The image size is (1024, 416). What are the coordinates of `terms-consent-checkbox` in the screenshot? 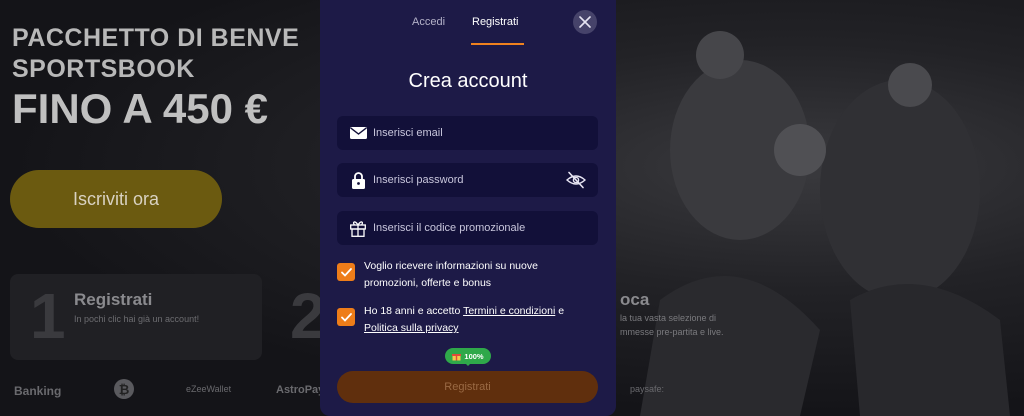 It's located at (346, 317).